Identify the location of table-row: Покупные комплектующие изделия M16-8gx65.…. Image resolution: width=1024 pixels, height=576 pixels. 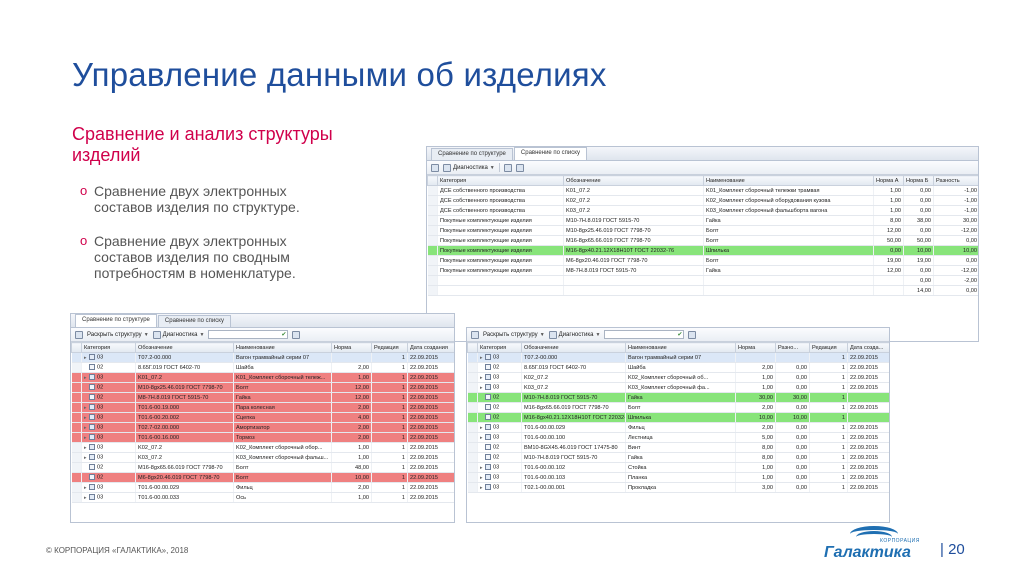
(702, 240).